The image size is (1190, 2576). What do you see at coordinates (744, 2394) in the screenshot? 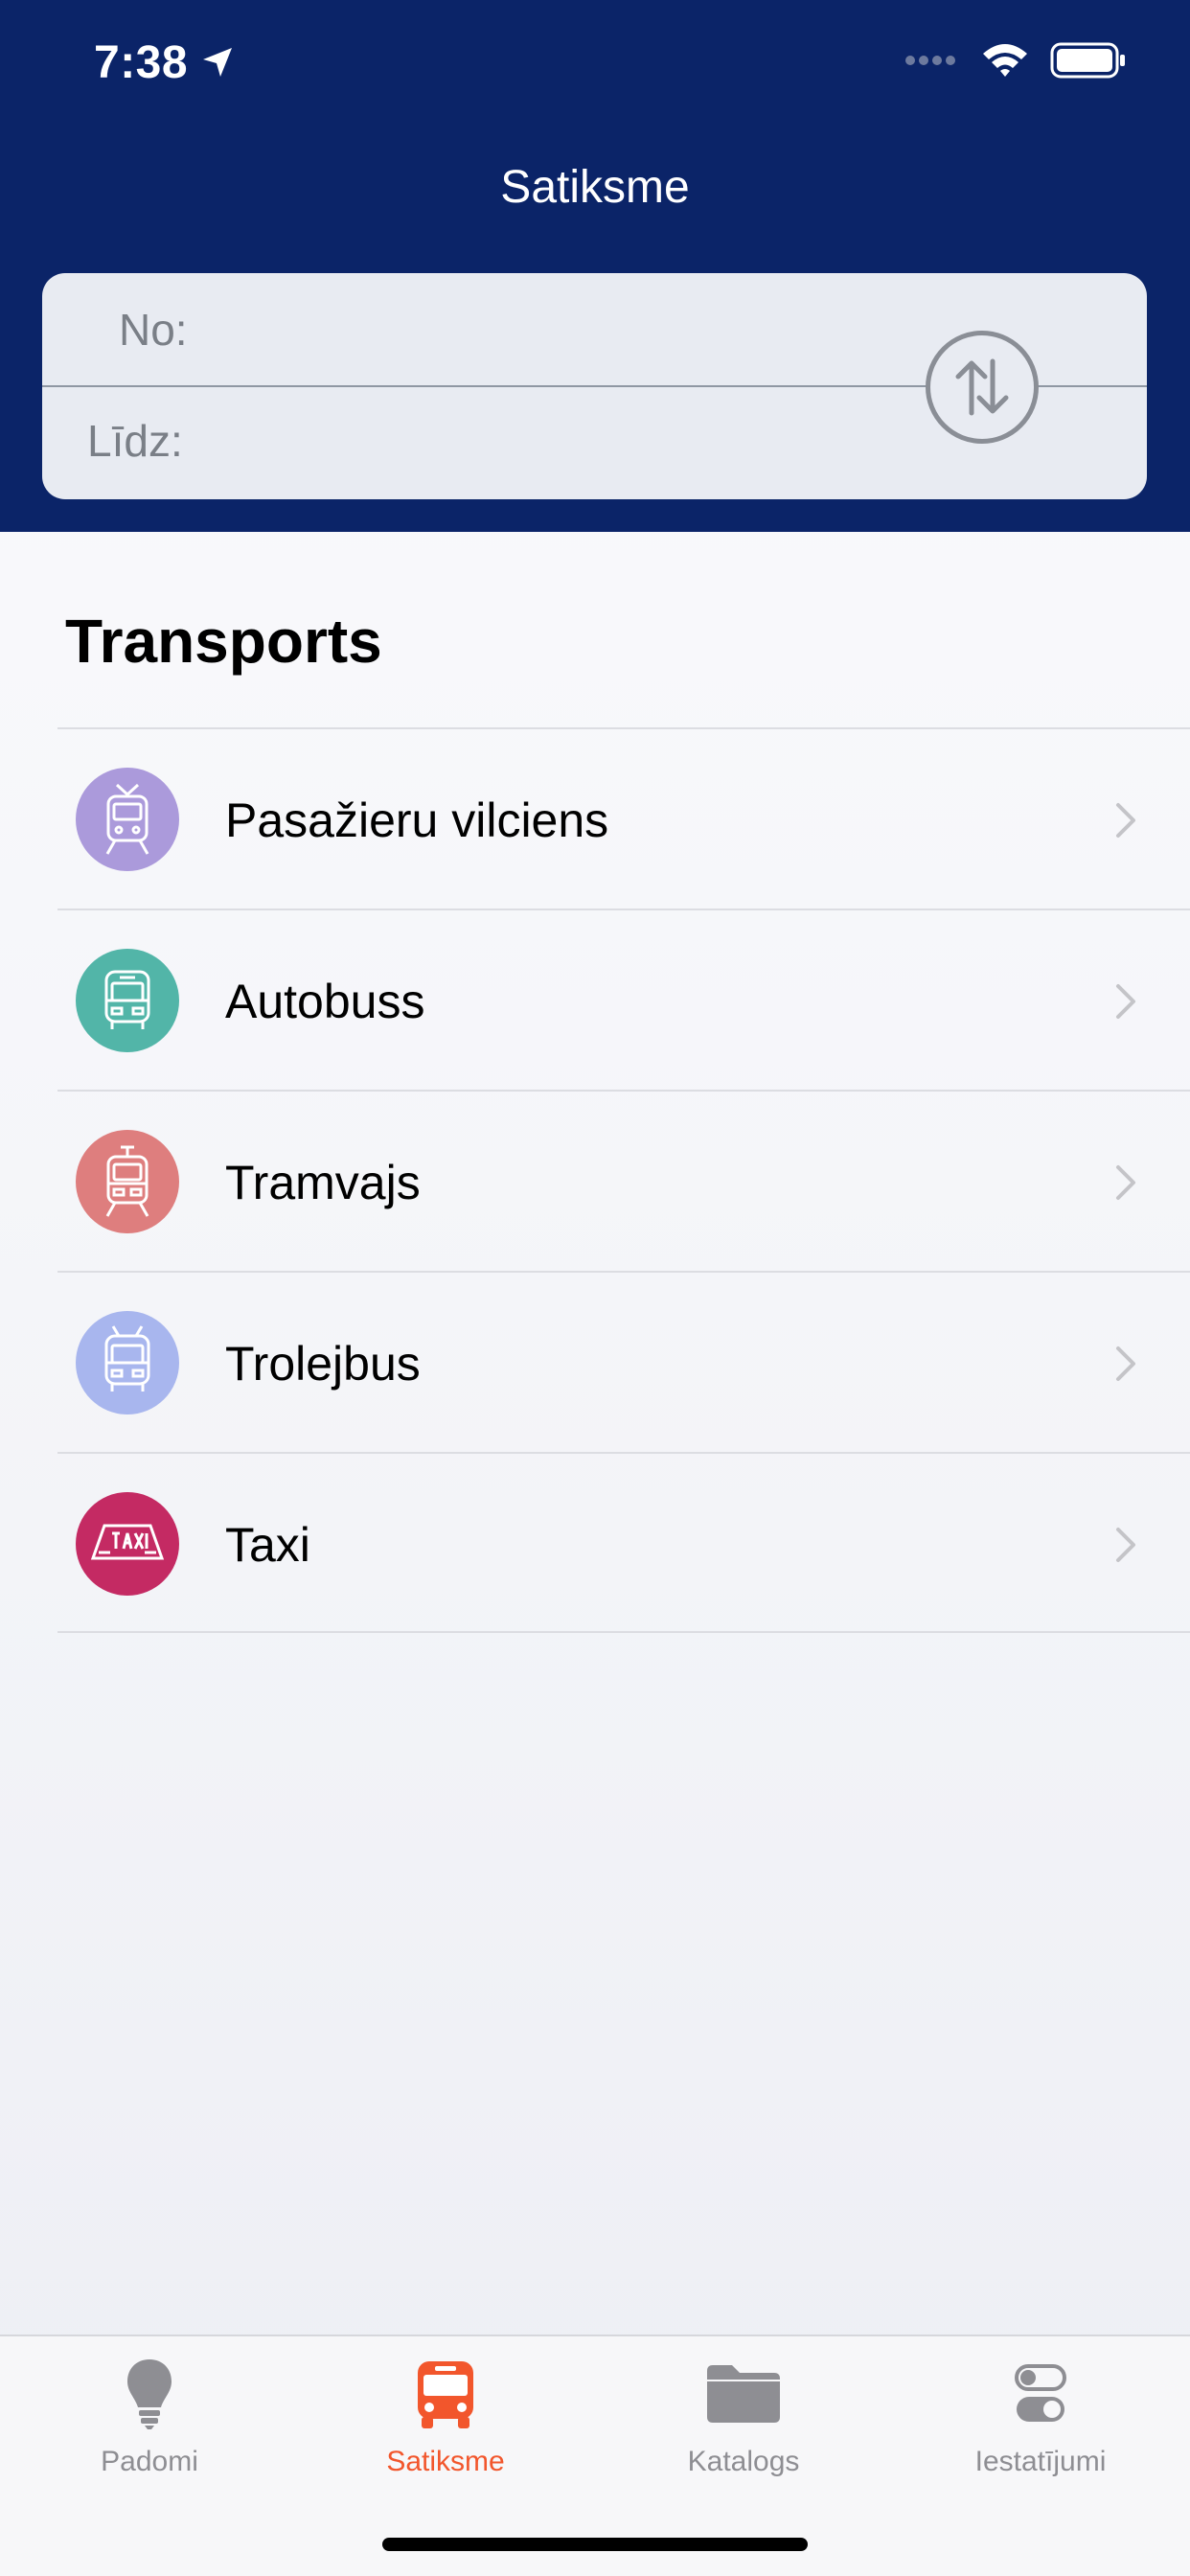
I see `folder-icon` at bounding box center [744, 2394].